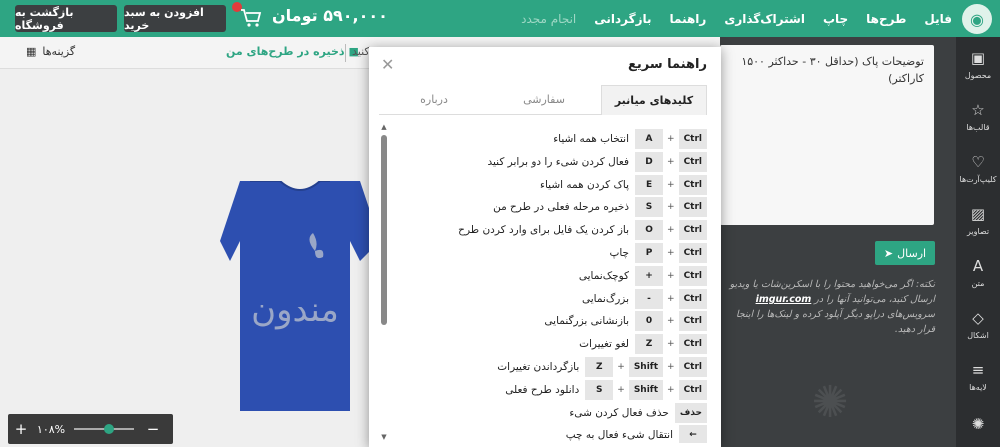 This screenshot has height=447, width=1000. What do you see at coordinates (345, 53) in the screenshot?
I see `toolbar-divider` at bounding box center [345, 53].